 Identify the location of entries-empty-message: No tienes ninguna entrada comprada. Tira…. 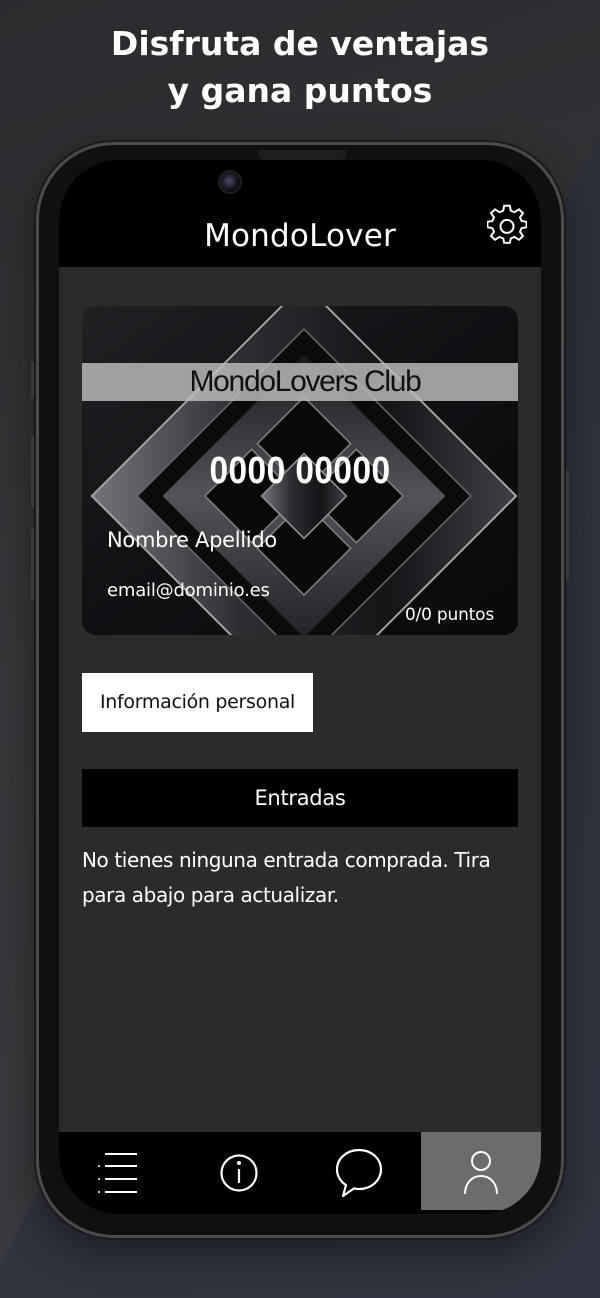
(286, 877).